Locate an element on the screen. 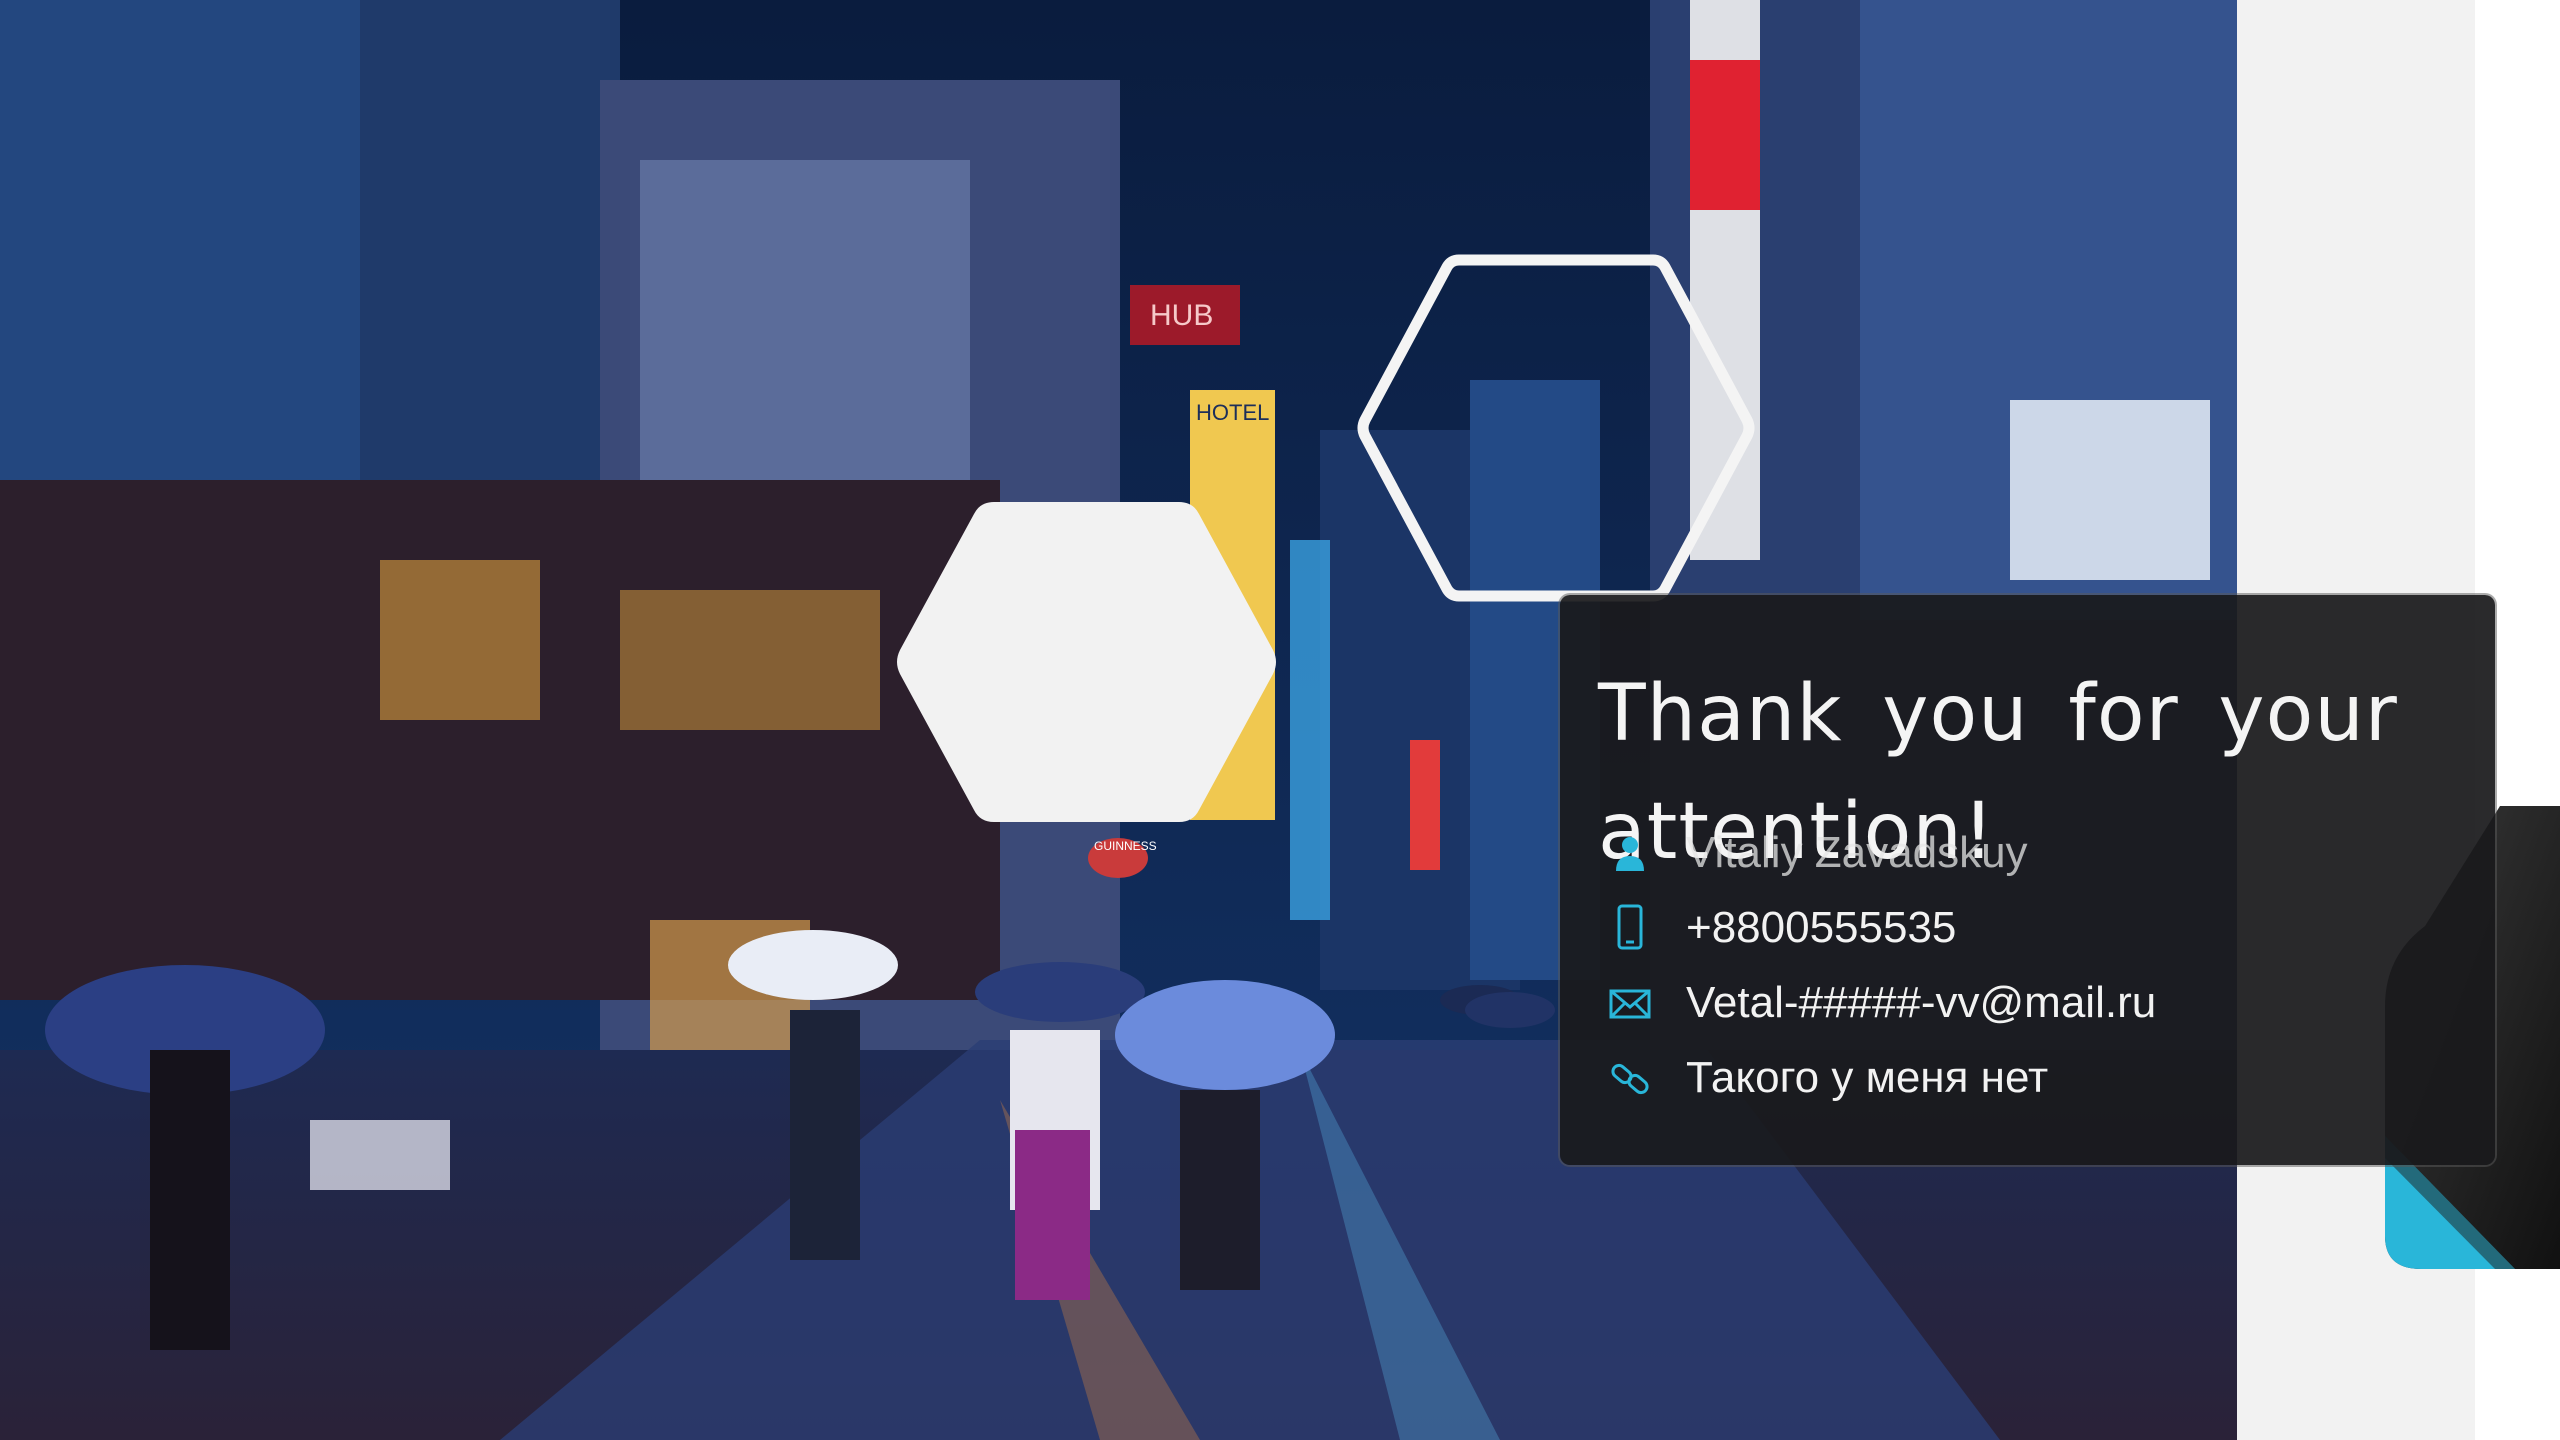 This screenshot has height=1440, width=2560. mail-icon is located at coordinates (1636, 1003).